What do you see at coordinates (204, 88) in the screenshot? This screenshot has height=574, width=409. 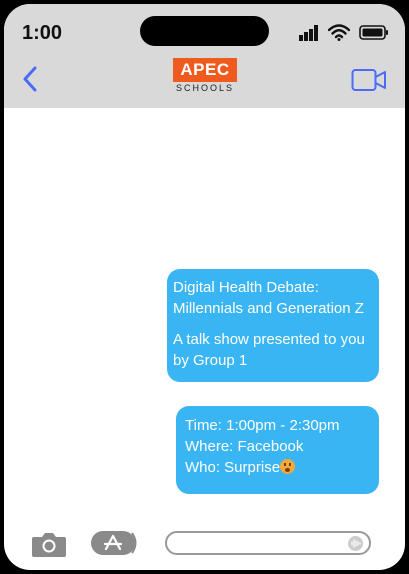 I see `logo-bottom-text: SCHOOLS` at bounding box center [204, 88].